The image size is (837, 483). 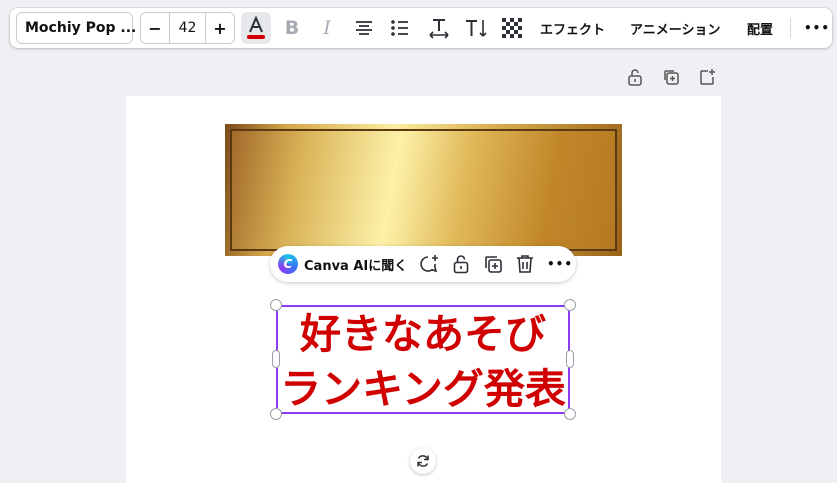 I want to click on trash-icon, so click(x=525, y=264).